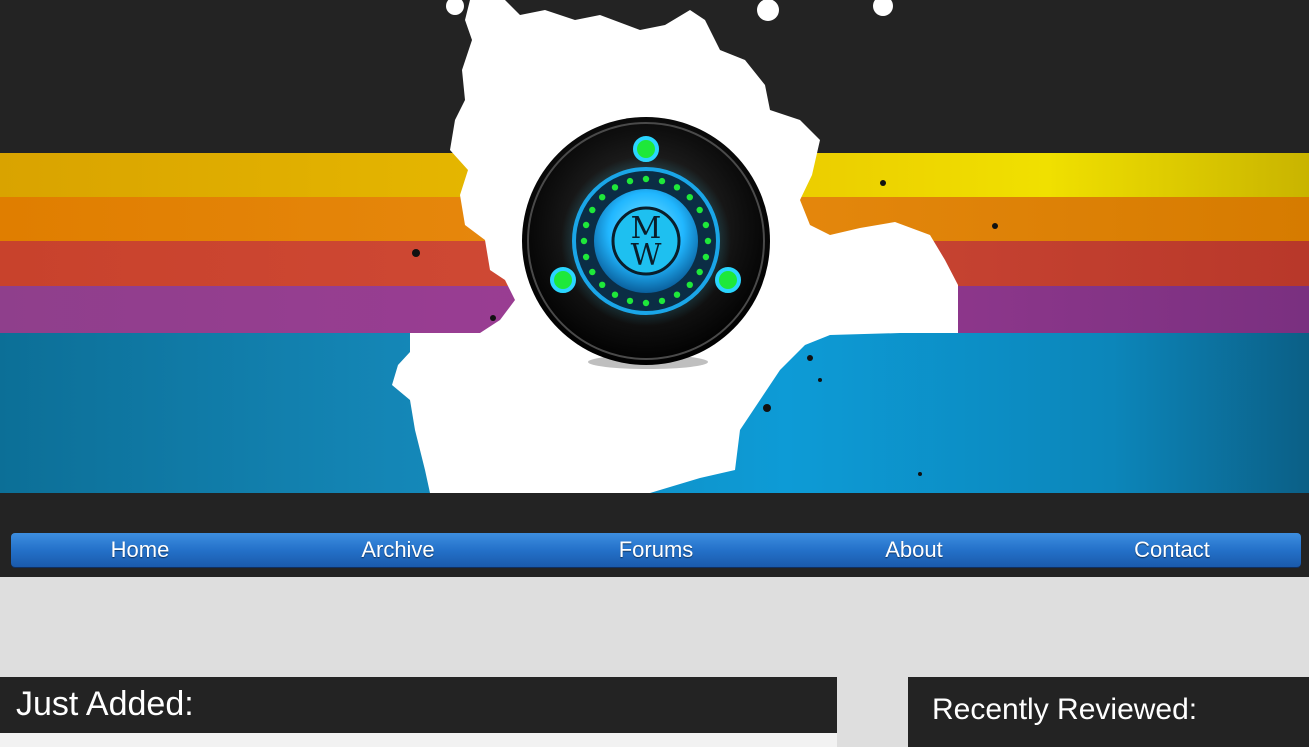  I want to click on main-nav: Home Archive Forums About Contact, so click(656, 550).